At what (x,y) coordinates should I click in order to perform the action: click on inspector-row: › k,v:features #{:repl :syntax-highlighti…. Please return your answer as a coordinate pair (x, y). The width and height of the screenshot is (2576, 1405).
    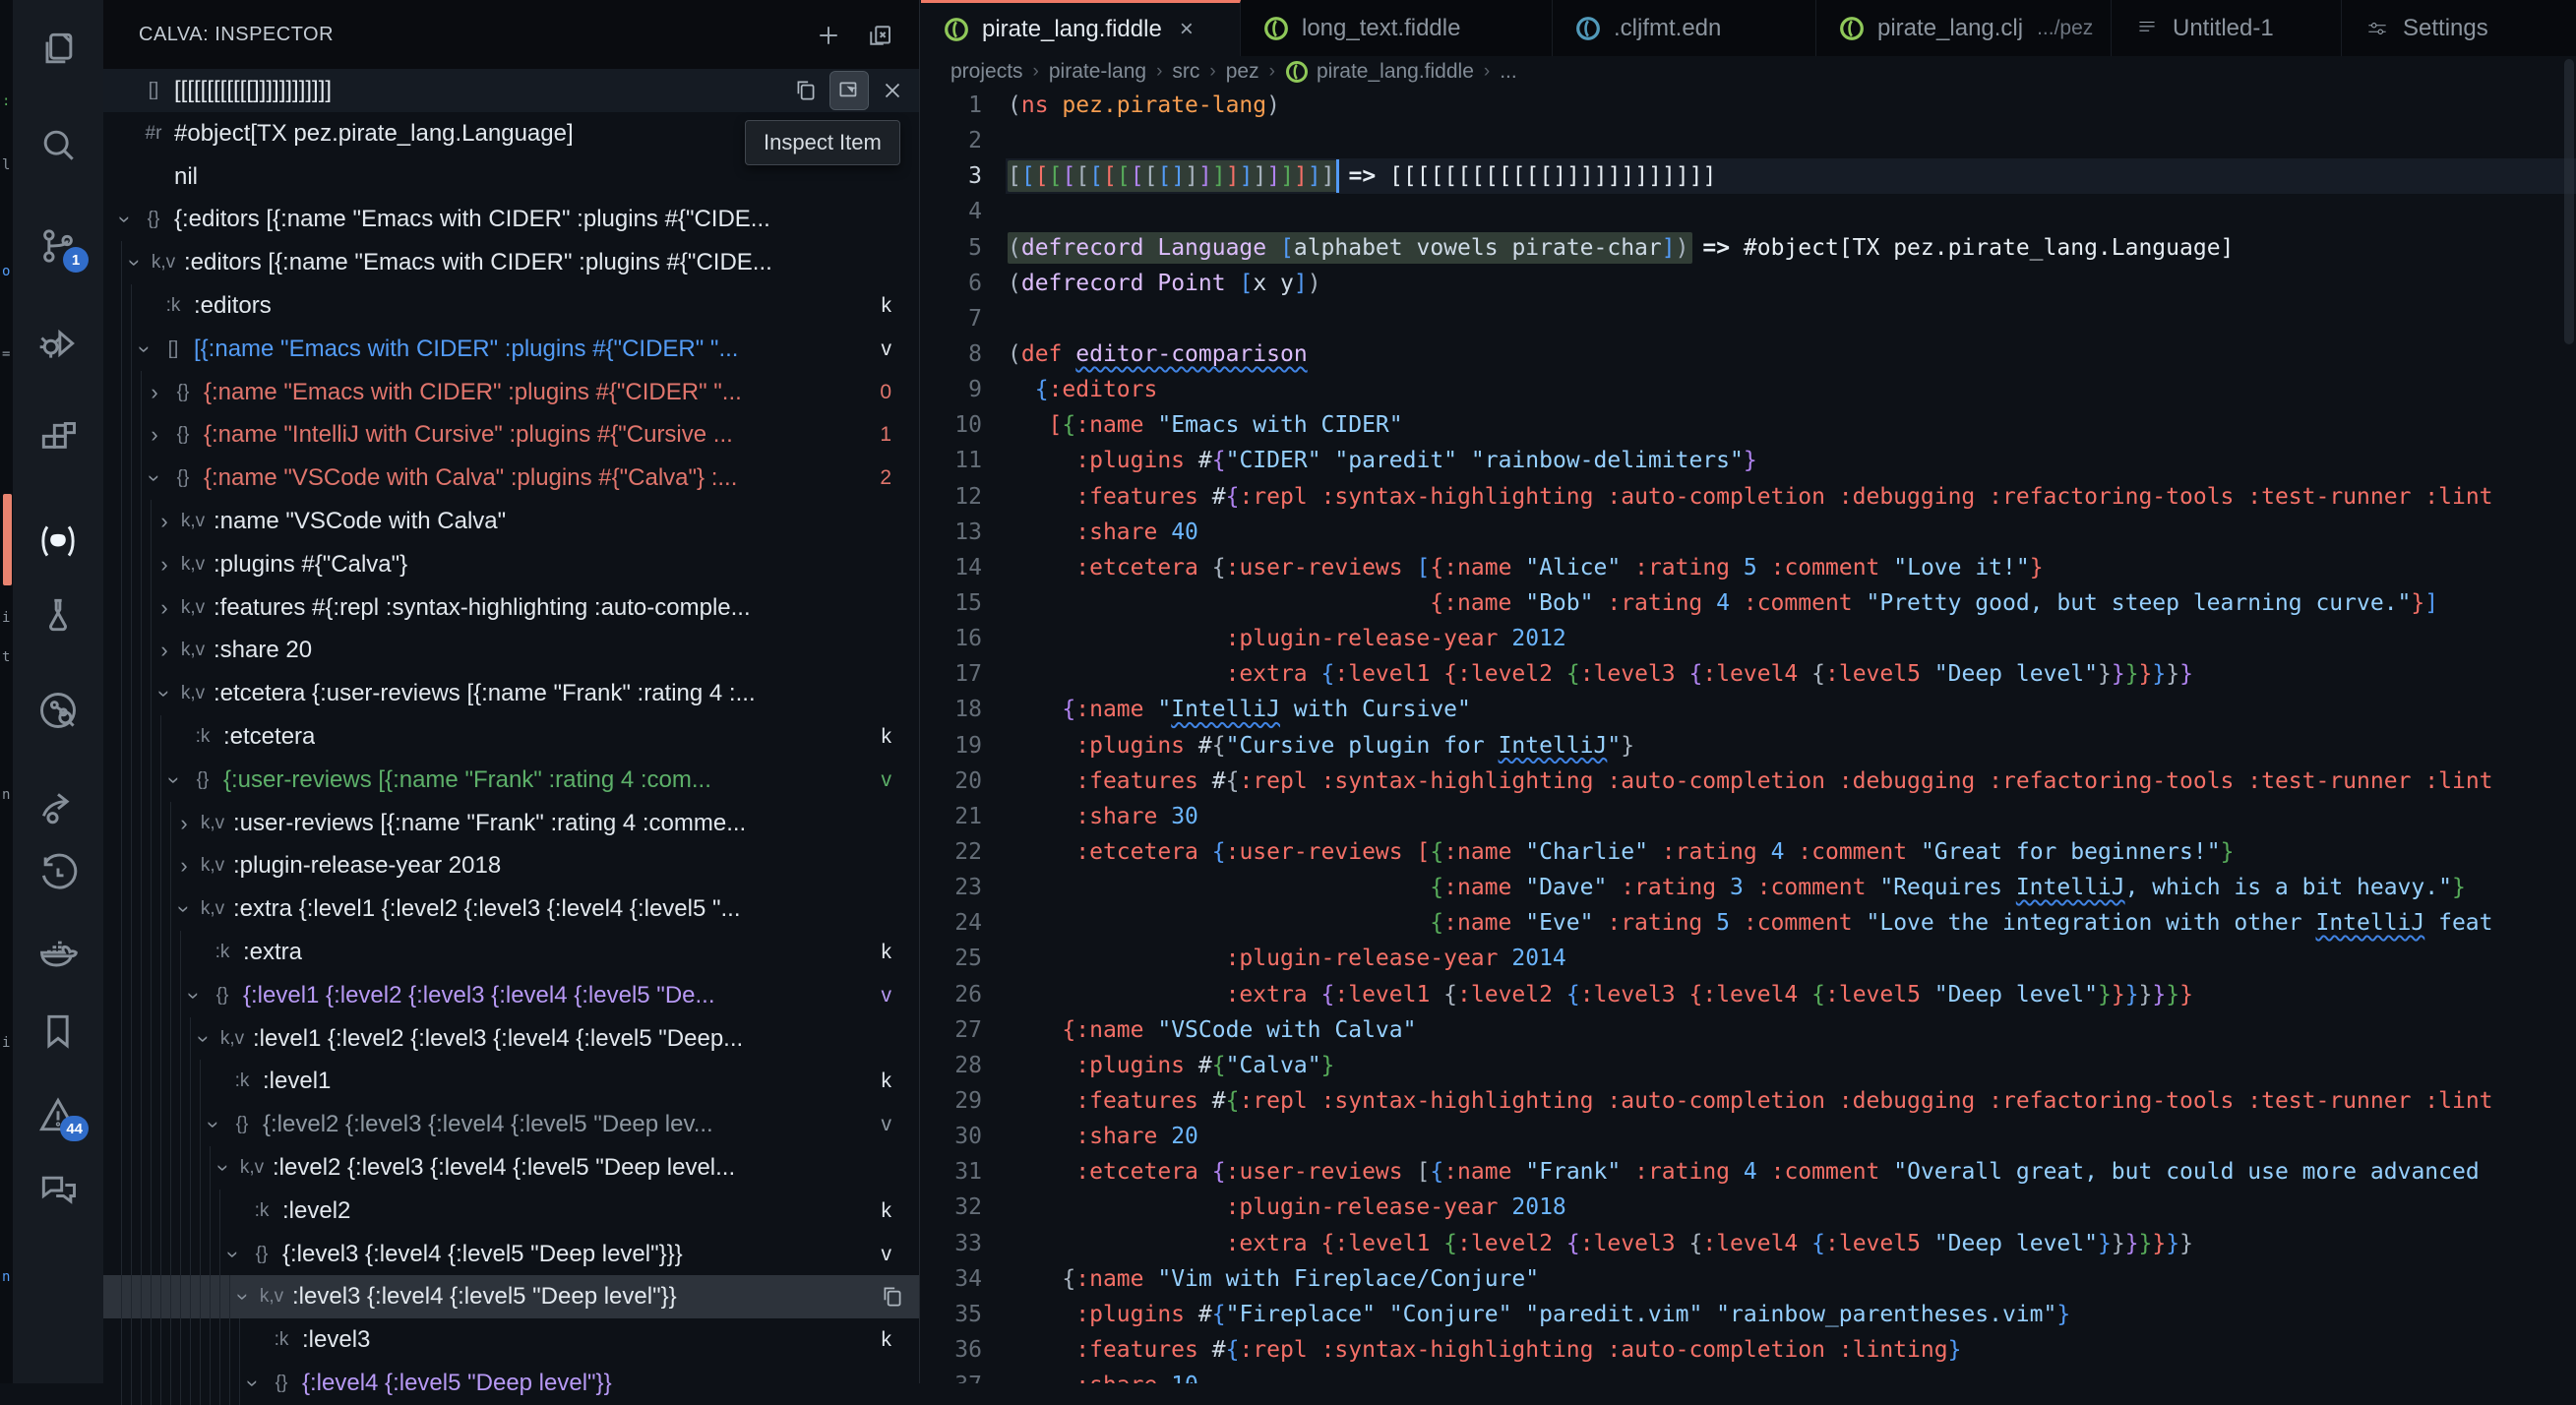
    Looking at the image, I should click on (511, 607).